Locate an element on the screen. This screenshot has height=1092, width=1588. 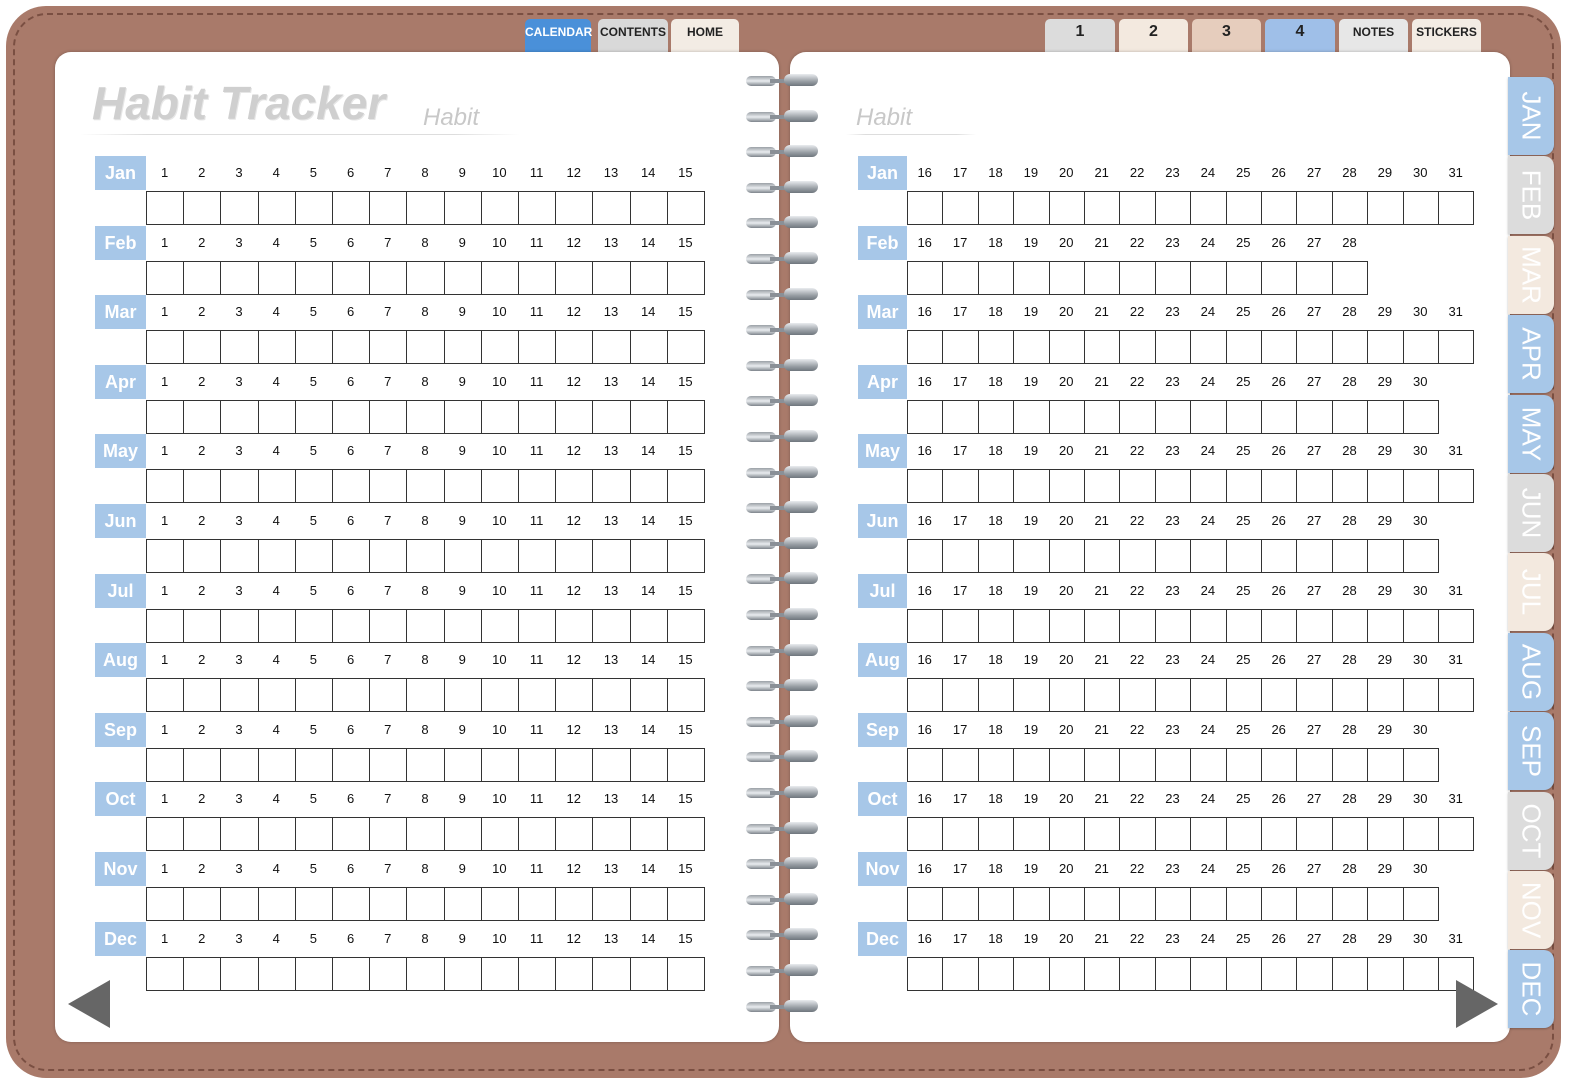
side-tab-nov: NOV is located at coordinates (1531, 910).